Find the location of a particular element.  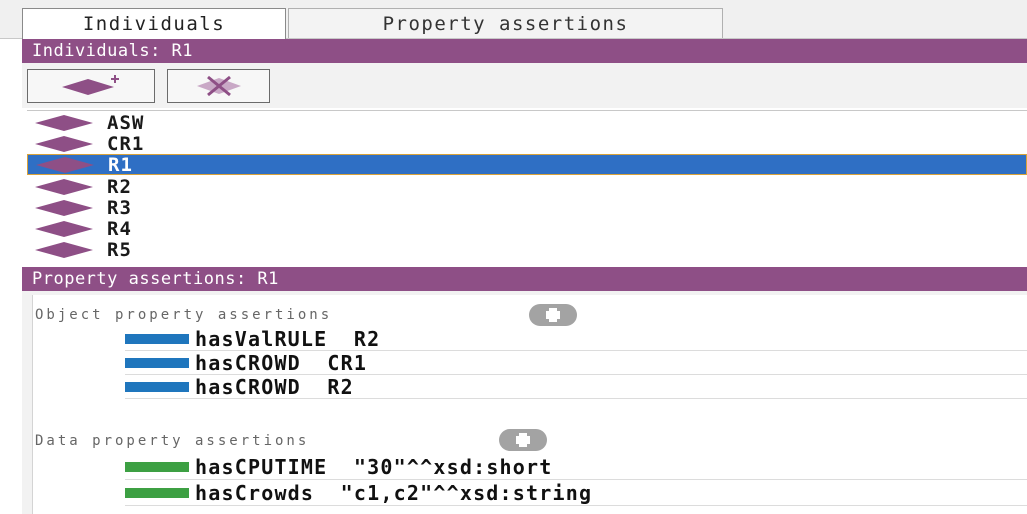

delete-diamond-icon is located at coordinates (218, 86).